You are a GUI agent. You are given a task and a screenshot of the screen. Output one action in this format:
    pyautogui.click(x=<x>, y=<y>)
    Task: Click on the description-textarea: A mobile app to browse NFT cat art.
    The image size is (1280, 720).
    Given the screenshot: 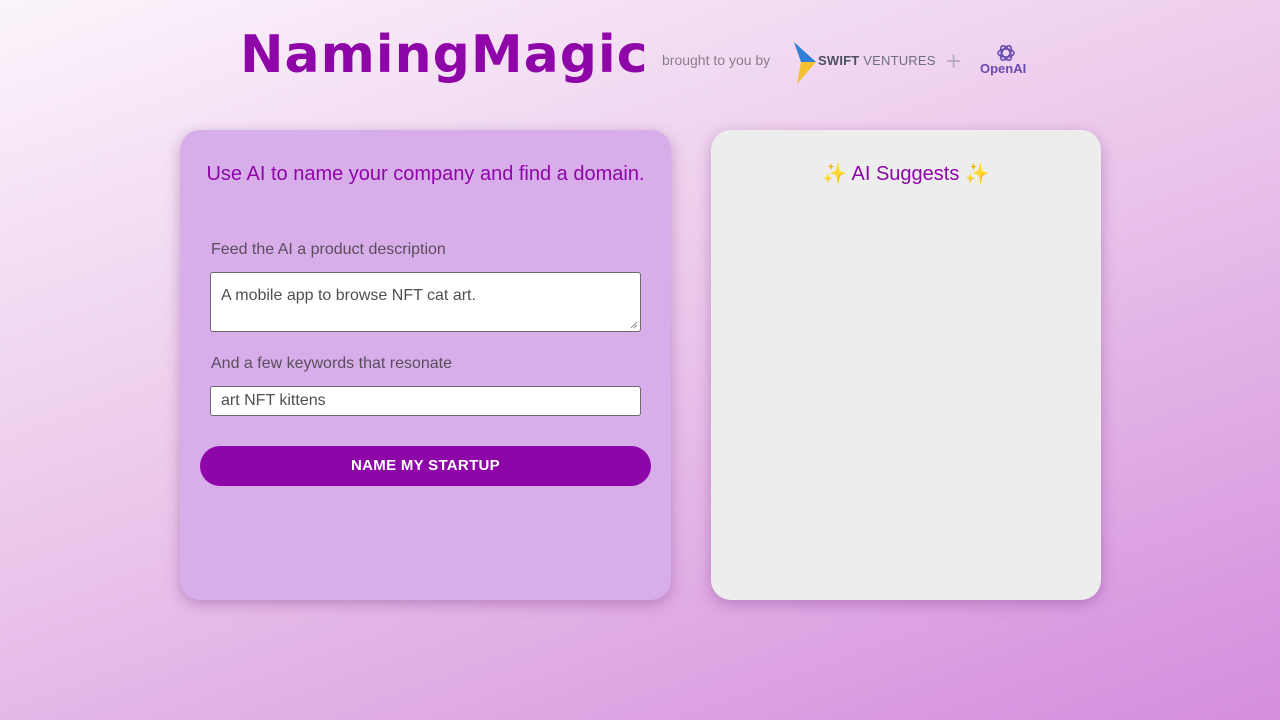 What is the action you would take?
    pyautogui.click(x=425, y=302)
    